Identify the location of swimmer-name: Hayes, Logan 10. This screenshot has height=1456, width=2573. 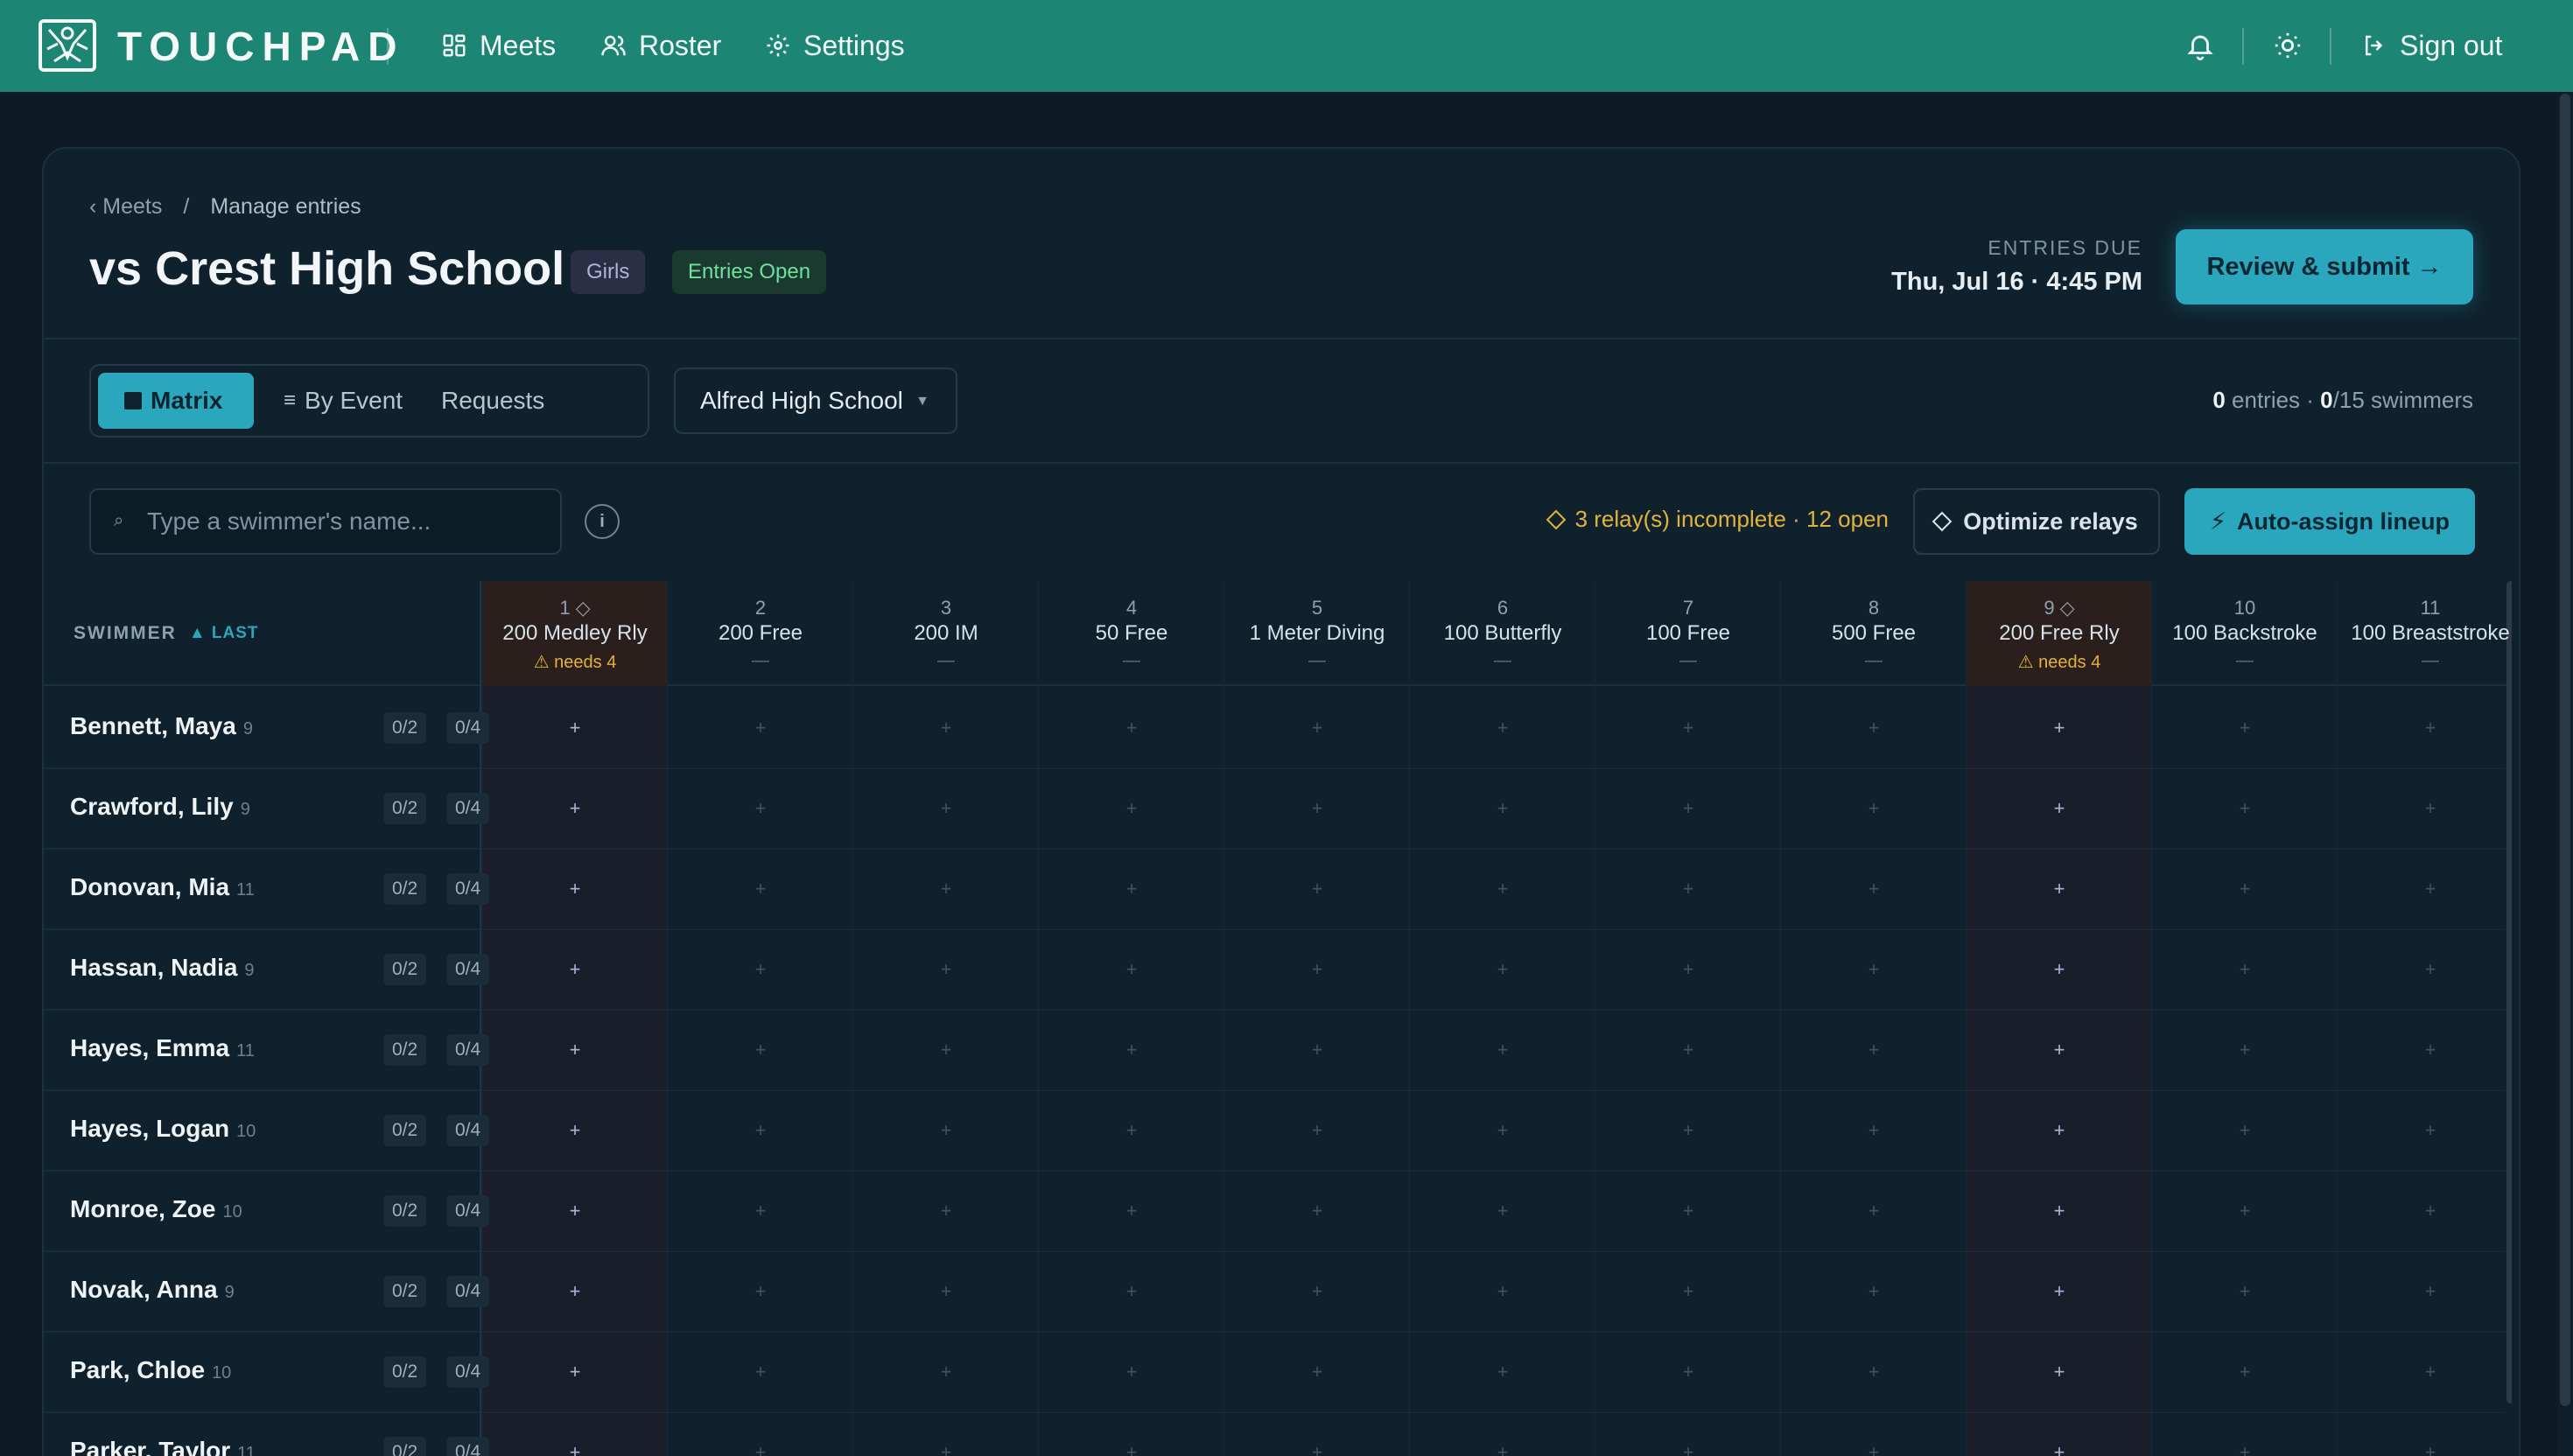
(163, 1129).